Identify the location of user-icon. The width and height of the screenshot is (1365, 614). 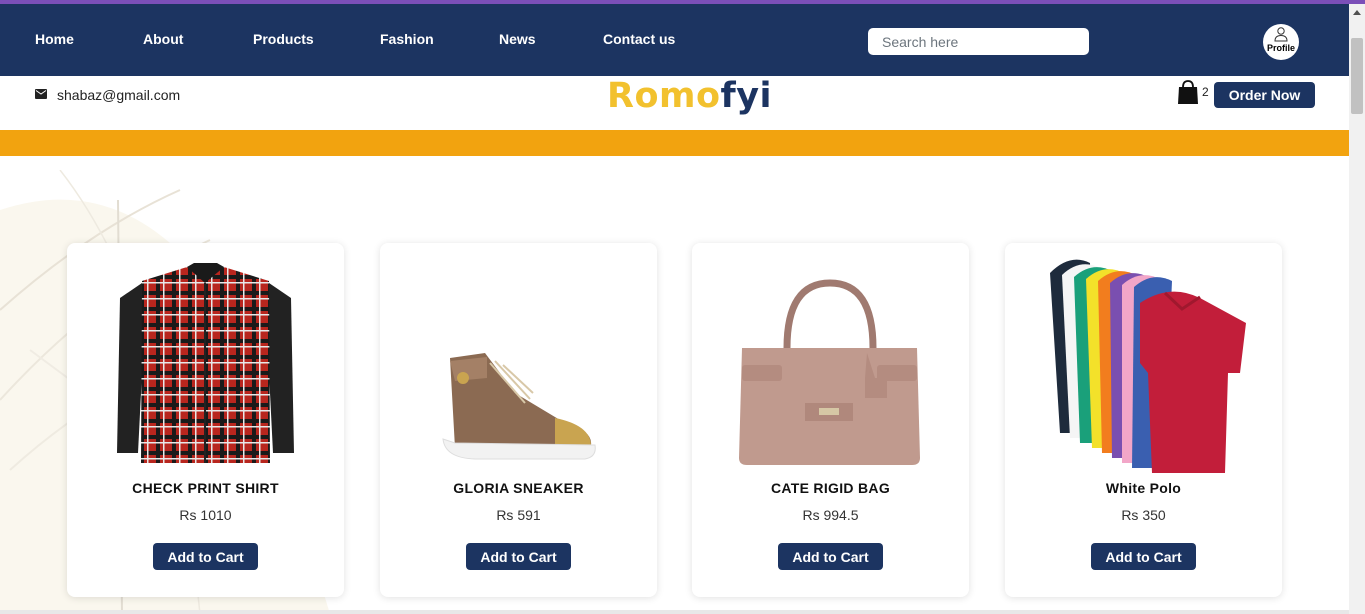
(1281, 34).